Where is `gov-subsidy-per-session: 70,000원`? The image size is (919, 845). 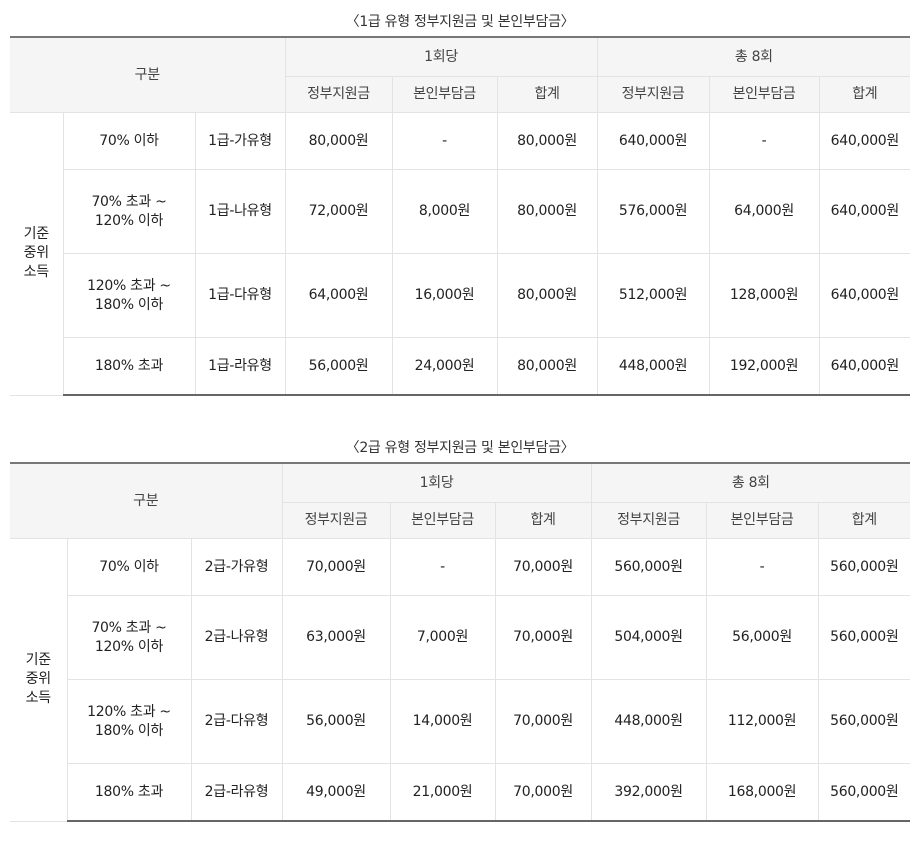 gov-subsidy-per-session: 70,000원 is located at coordinates (336, 567).